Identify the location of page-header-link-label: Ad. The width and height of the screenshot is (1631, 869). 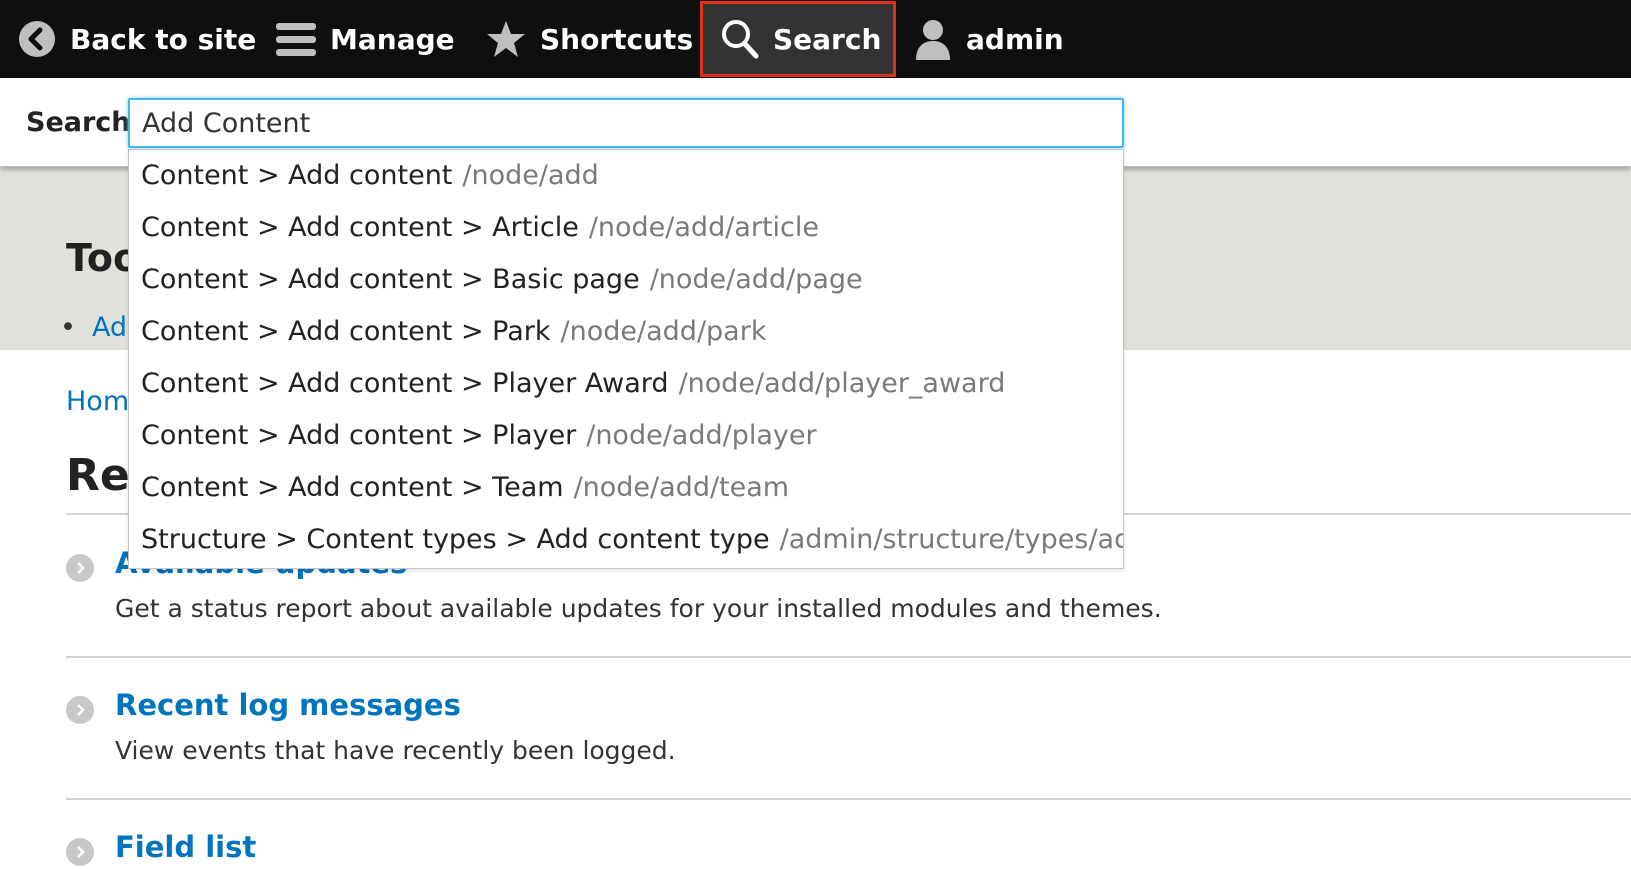
(109, 327).